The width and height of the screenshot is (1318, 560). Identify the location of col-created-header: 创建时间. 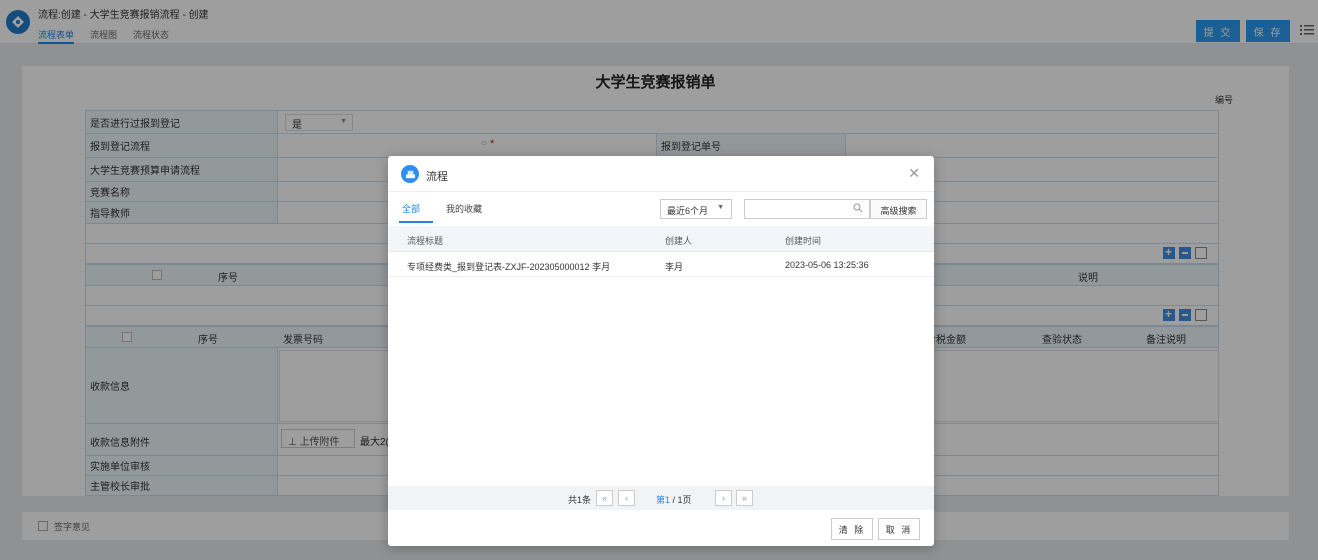
(803, 241).